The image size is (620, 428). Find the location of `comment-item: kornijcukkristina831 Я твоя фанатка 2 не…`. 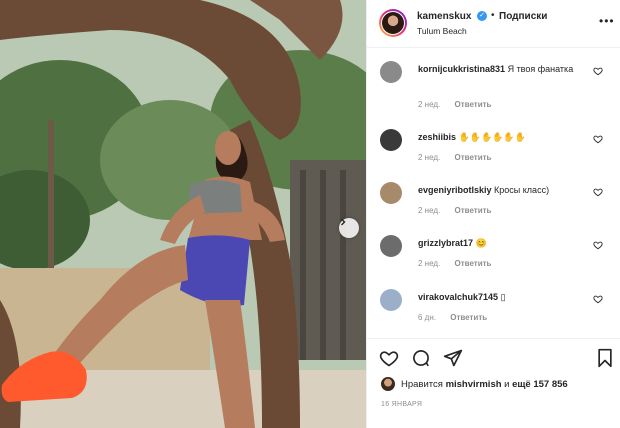

comment-item: kornijcukkristina831 Я твоя фанатка 2 не… is located at coordinates (493, 78).